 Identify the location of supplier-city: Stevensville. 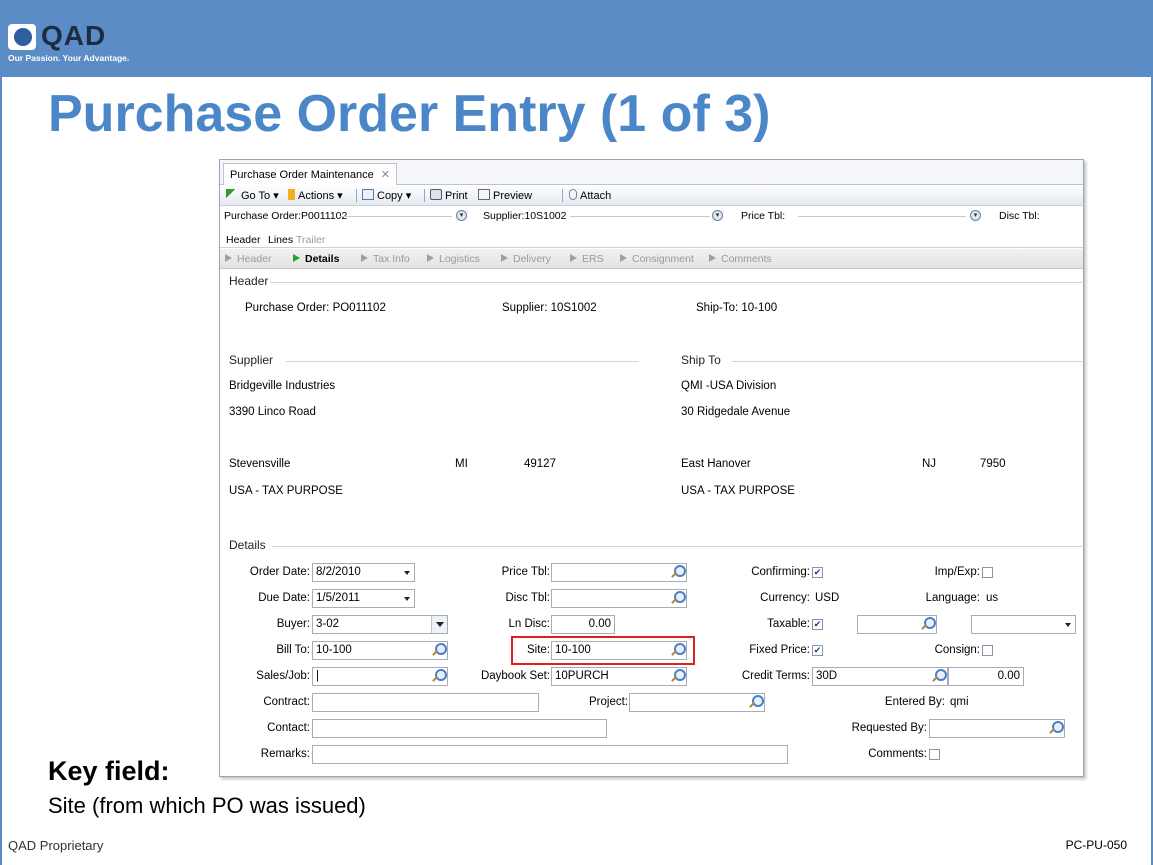
(260, 464).